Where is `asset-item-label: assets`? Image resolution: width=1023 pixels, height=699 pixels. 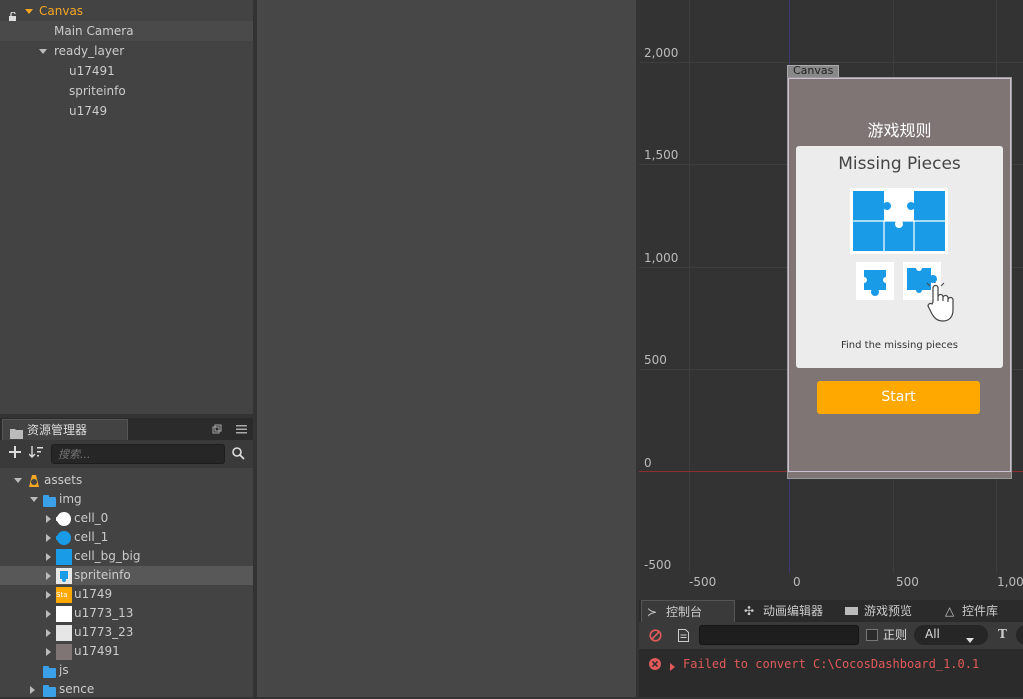 asset-item-label: assets is located at coordinates (63, 480).